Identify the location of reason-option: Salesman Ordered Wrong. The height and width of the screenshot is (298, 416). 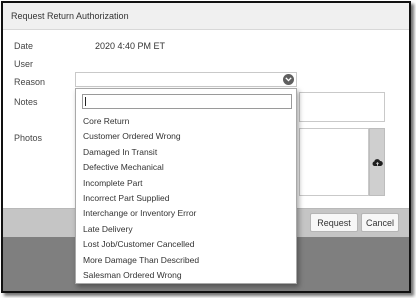
(186, 275).